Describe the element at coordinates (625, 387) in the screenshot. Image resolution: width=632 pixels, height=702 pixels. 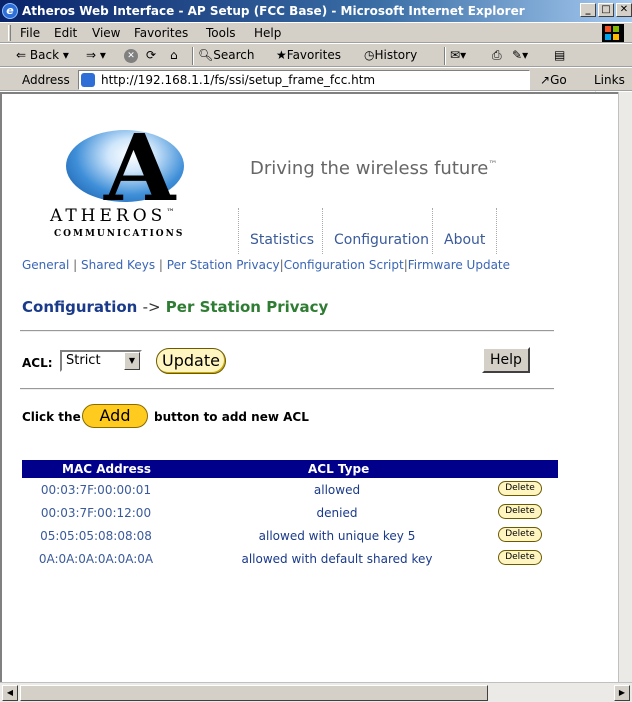
I see `vertical-scrollbar` at that location.